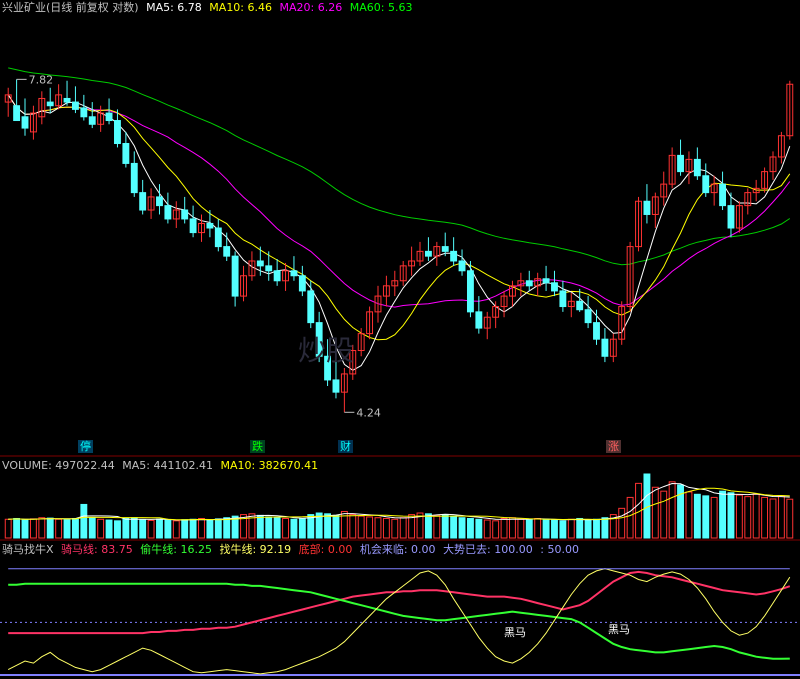 The width and height of the screenshot is (800, 679). What do you see at coordinates (97, 549) in the screenshot?
I see `qima-value: 骑马线: 83.75` at bounding box center [97, 549].